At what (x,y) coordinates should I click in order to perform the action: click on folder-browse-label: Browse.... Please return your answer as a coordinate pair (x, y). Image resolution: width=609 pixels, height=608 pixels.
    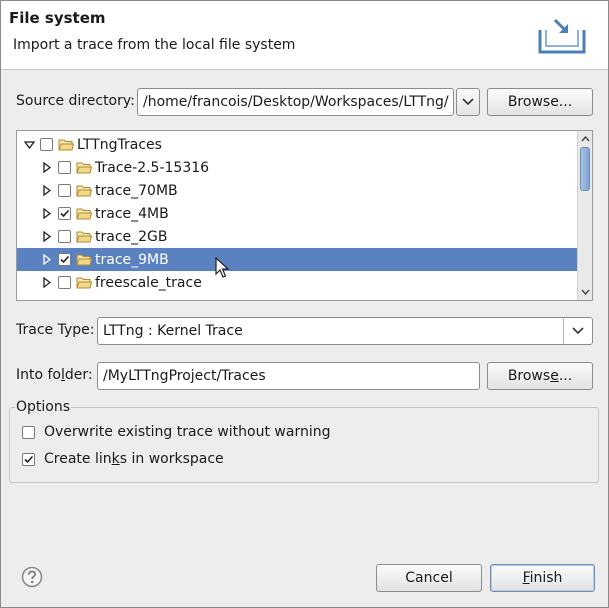
    Looking at the image, I should click on (540, 376).